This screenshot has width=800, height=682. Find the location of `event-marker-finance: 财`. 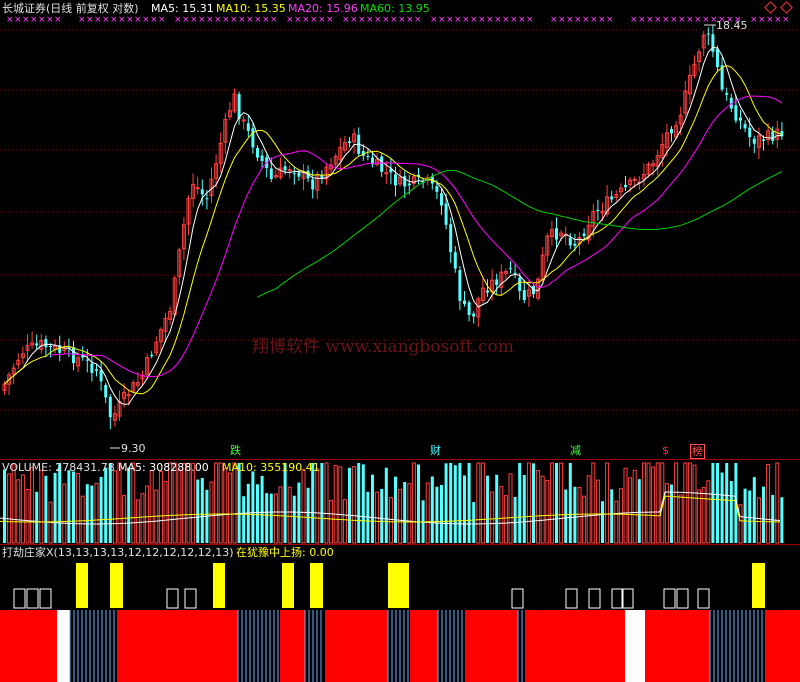

event-marker-finance: 财 is located at coordinates (435, 450).